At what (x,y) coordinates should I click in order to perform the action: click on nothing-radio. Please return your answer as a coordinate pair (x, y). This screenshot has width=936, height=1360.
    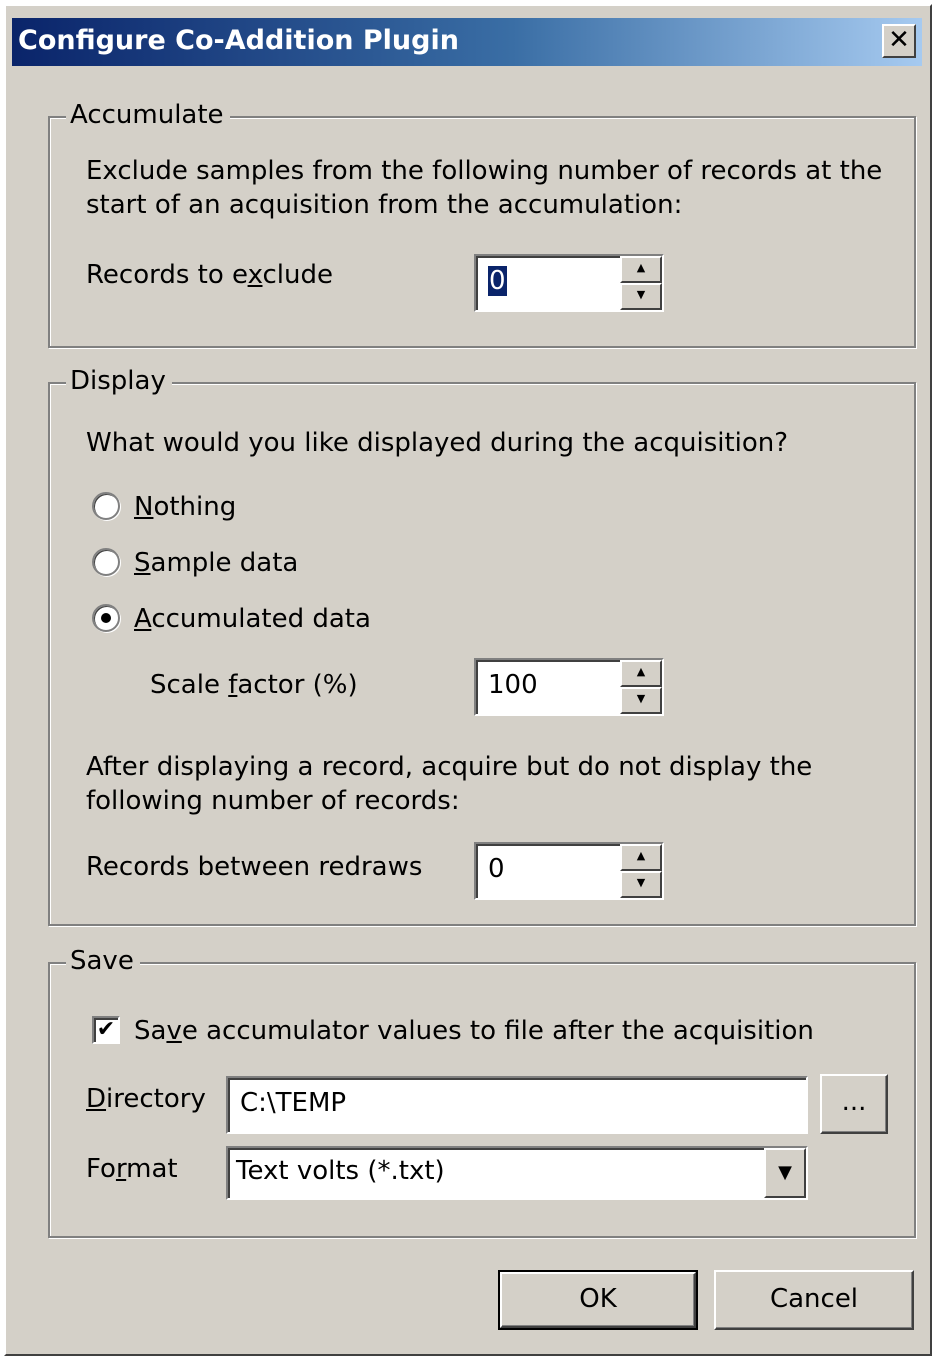
    Looking at the image, I should click on (106, 506).